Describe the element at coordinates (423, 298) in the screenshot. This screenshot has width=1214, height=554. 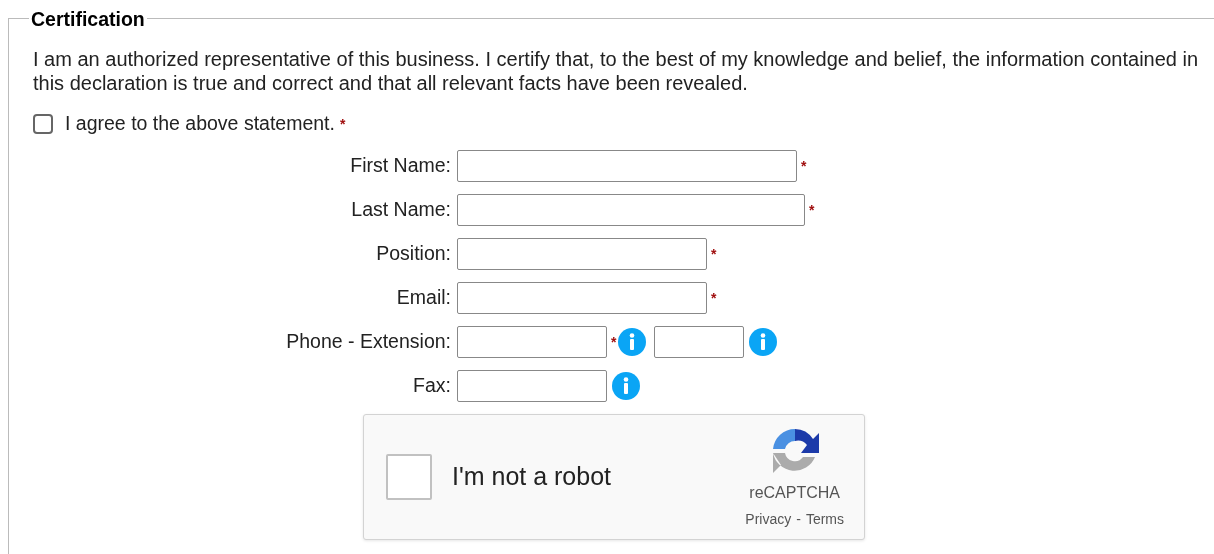
I see `field-label: Email:` at that location.